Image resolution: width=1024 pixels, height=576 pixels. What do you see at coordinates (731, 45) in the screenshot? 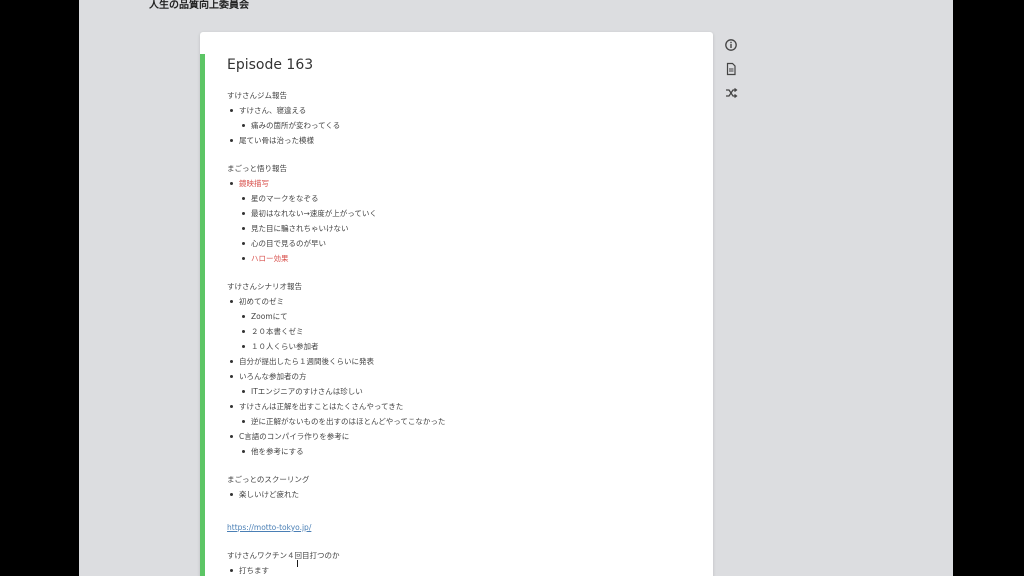
I see `info-icon` at bounding box center [731, 45].